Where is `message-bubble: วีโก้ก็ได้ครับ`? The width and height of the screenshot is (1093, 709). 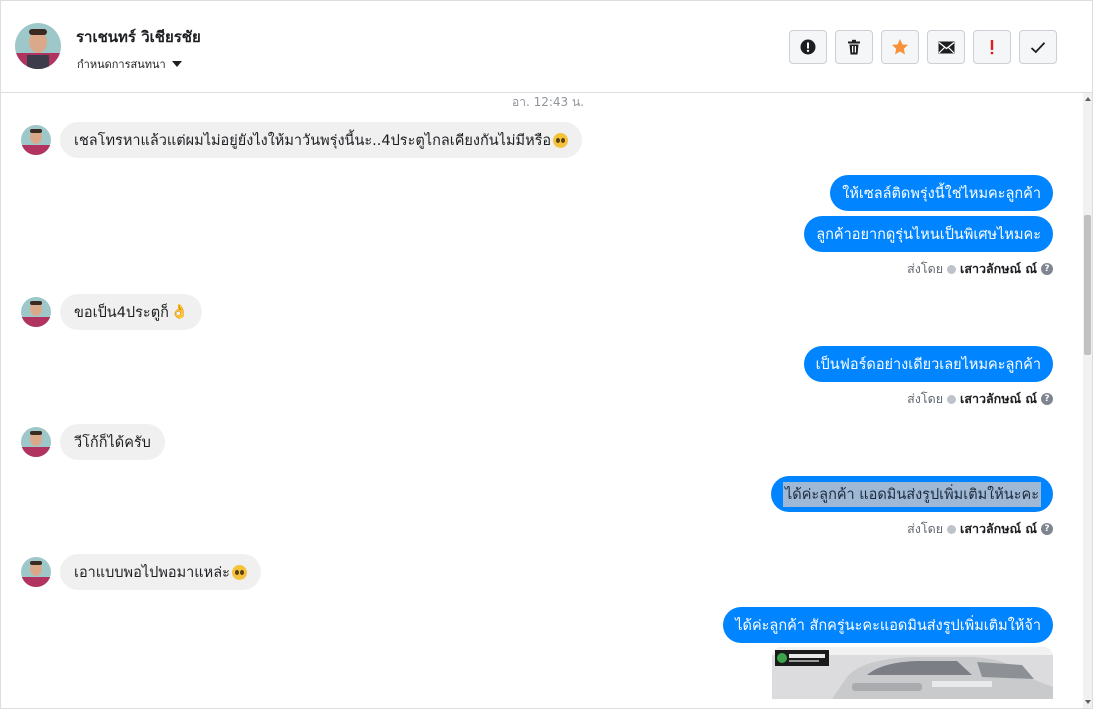 message-bubble: วีโก้ก็ได้ครับ is located at coordinates (112, 442).